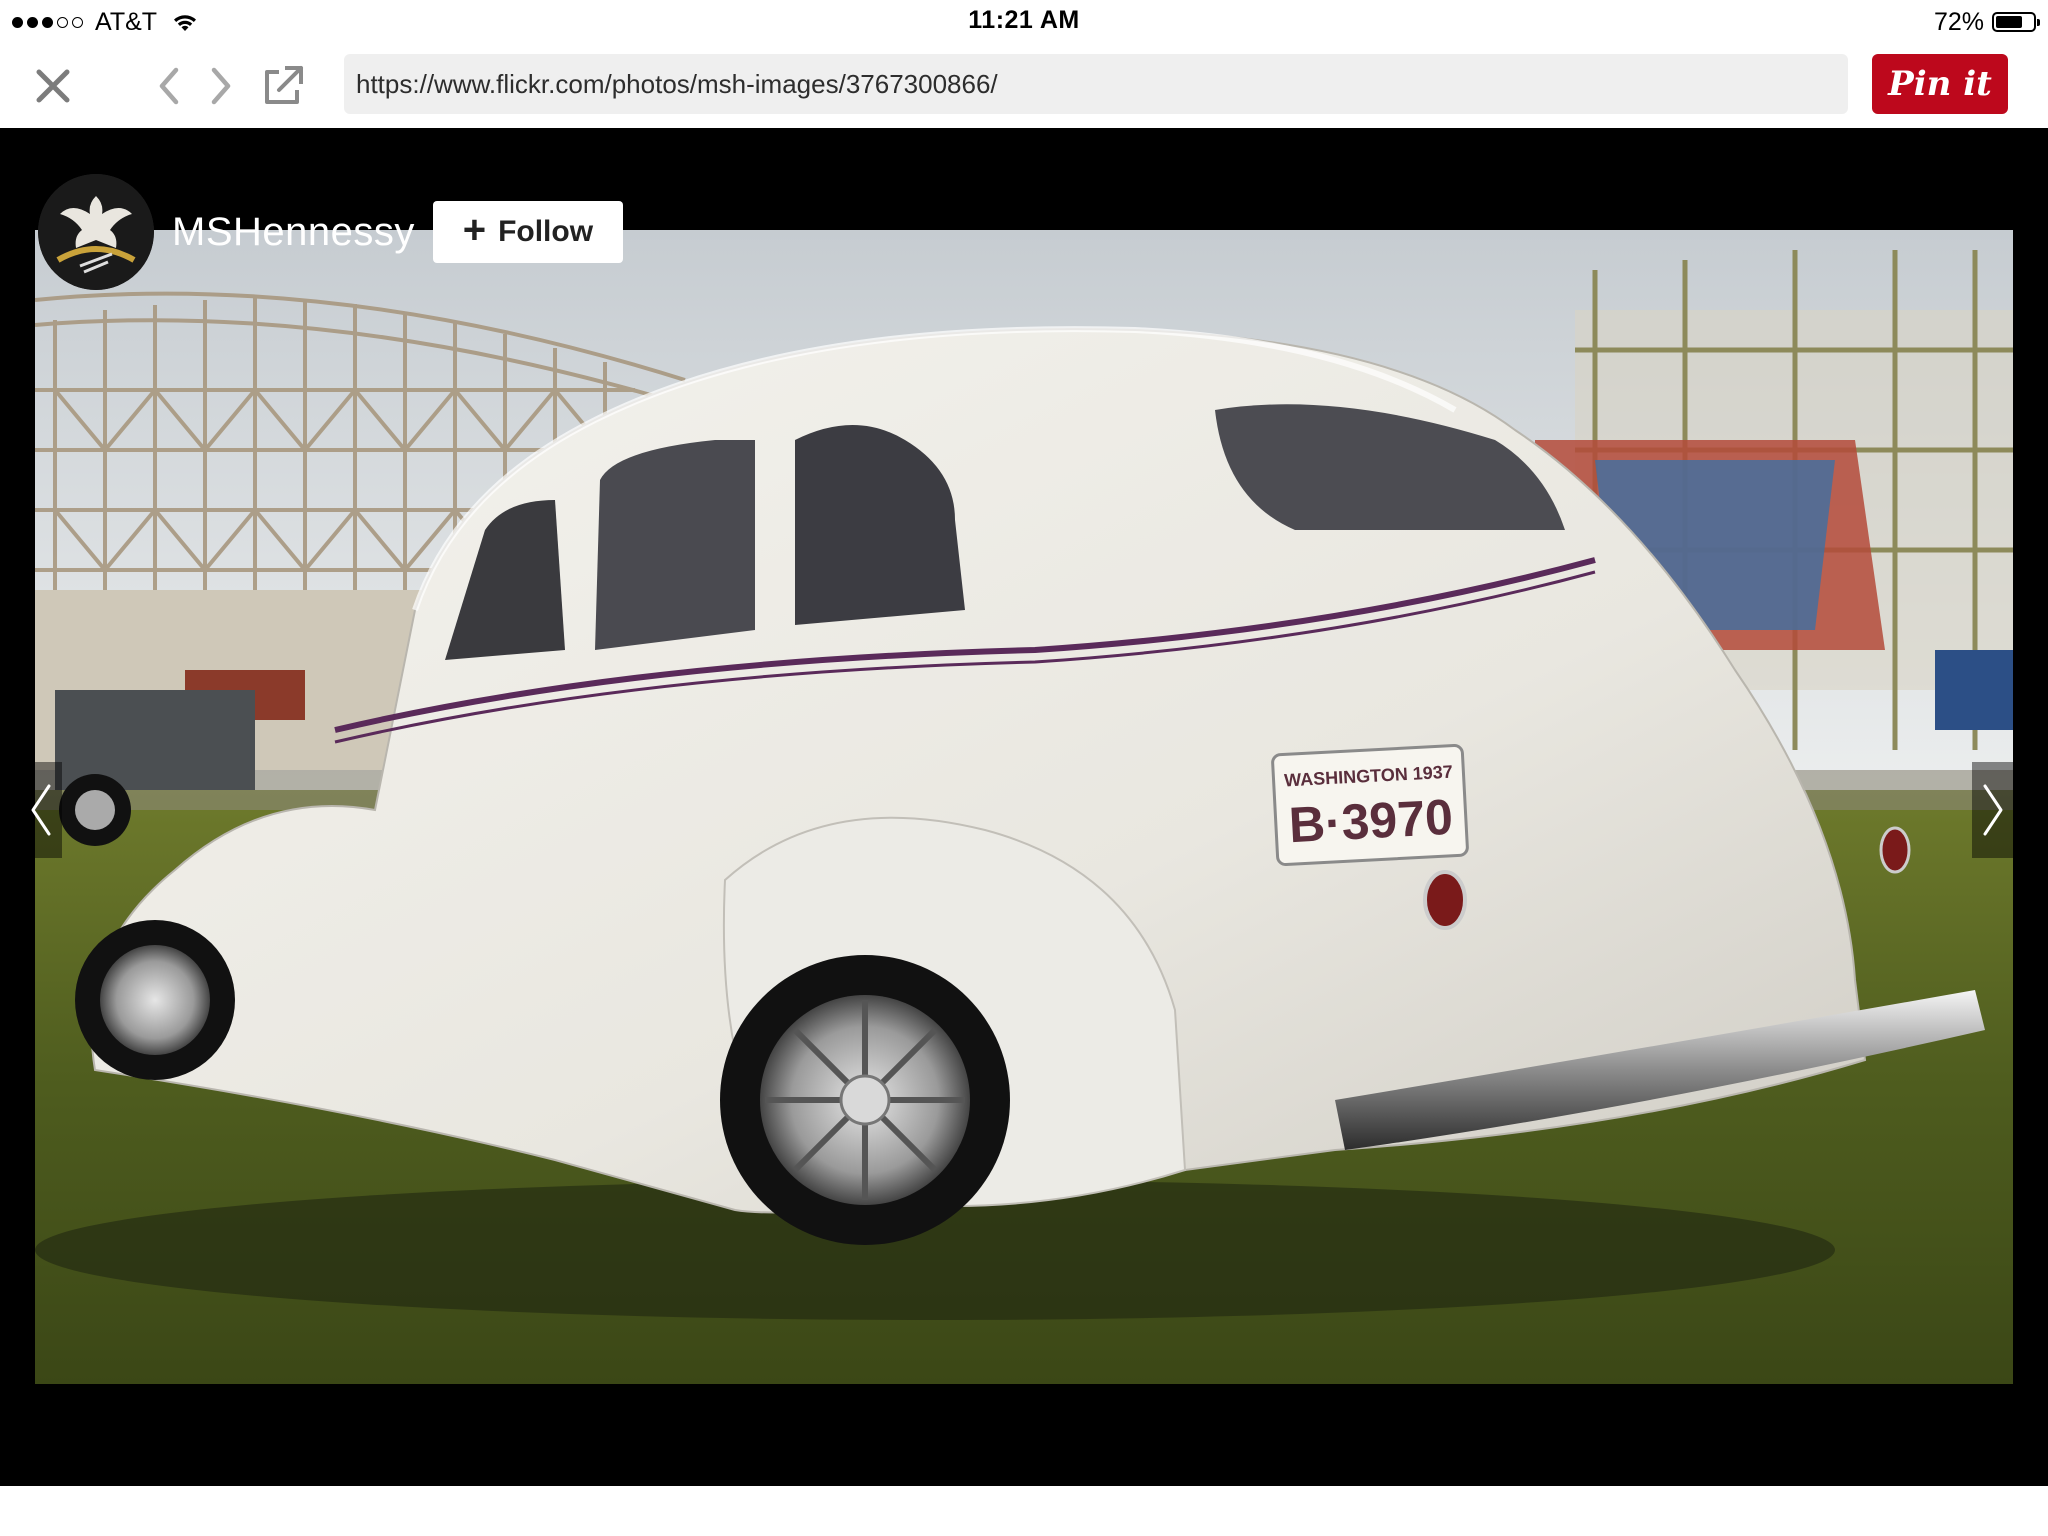 The image size is (2048, 1536). What do you see at coordinates (2038, 22) in the screenshot?
I see `battery-cap` at bounding box center [2038, 22].